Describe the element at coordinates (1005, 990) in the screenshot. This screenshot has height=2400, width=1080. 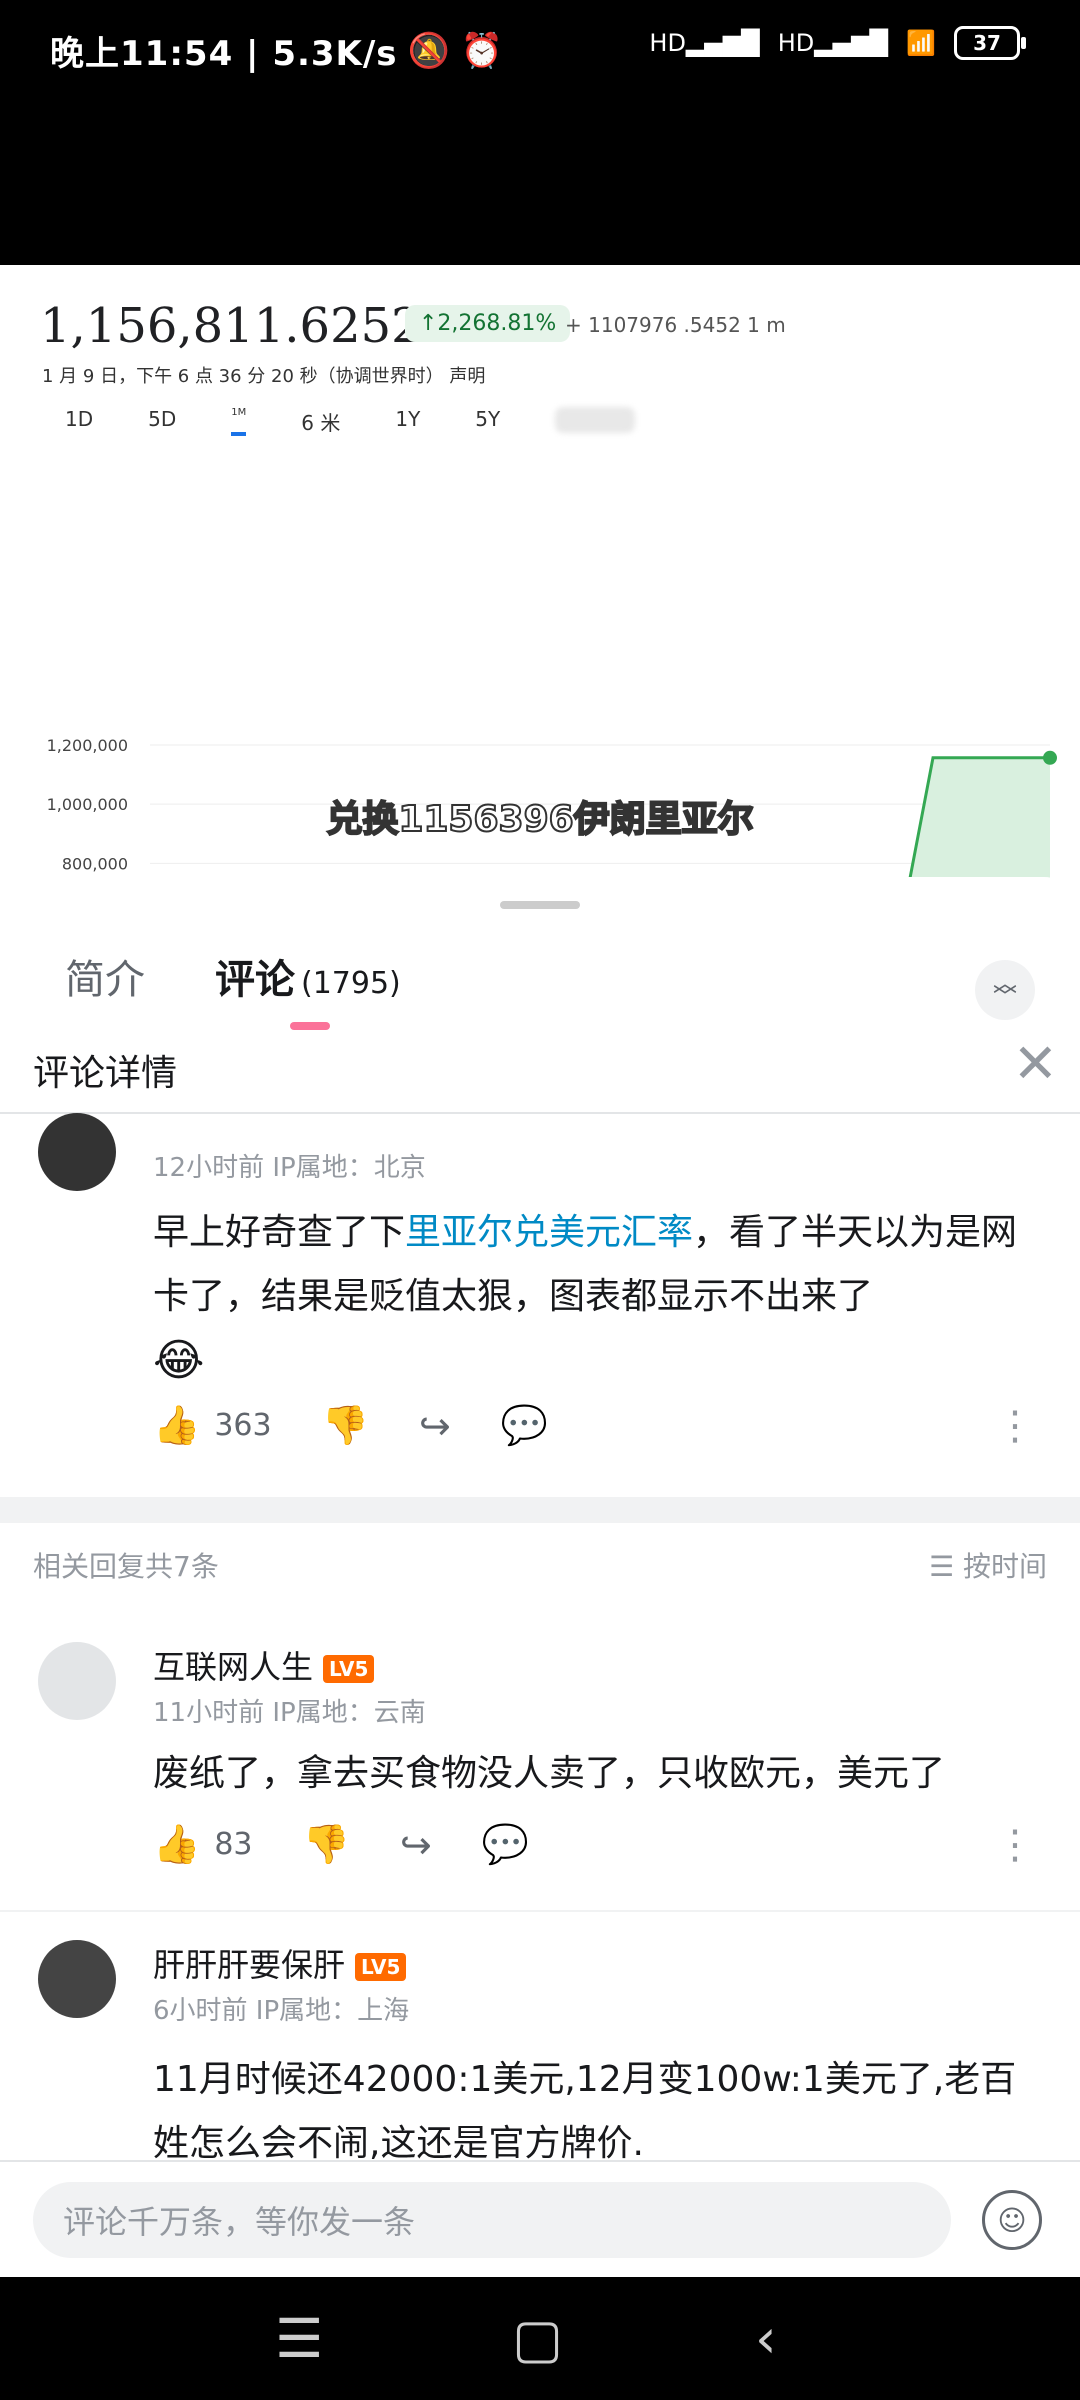
I see `expand-icon: ︿ ﹀` at that location.